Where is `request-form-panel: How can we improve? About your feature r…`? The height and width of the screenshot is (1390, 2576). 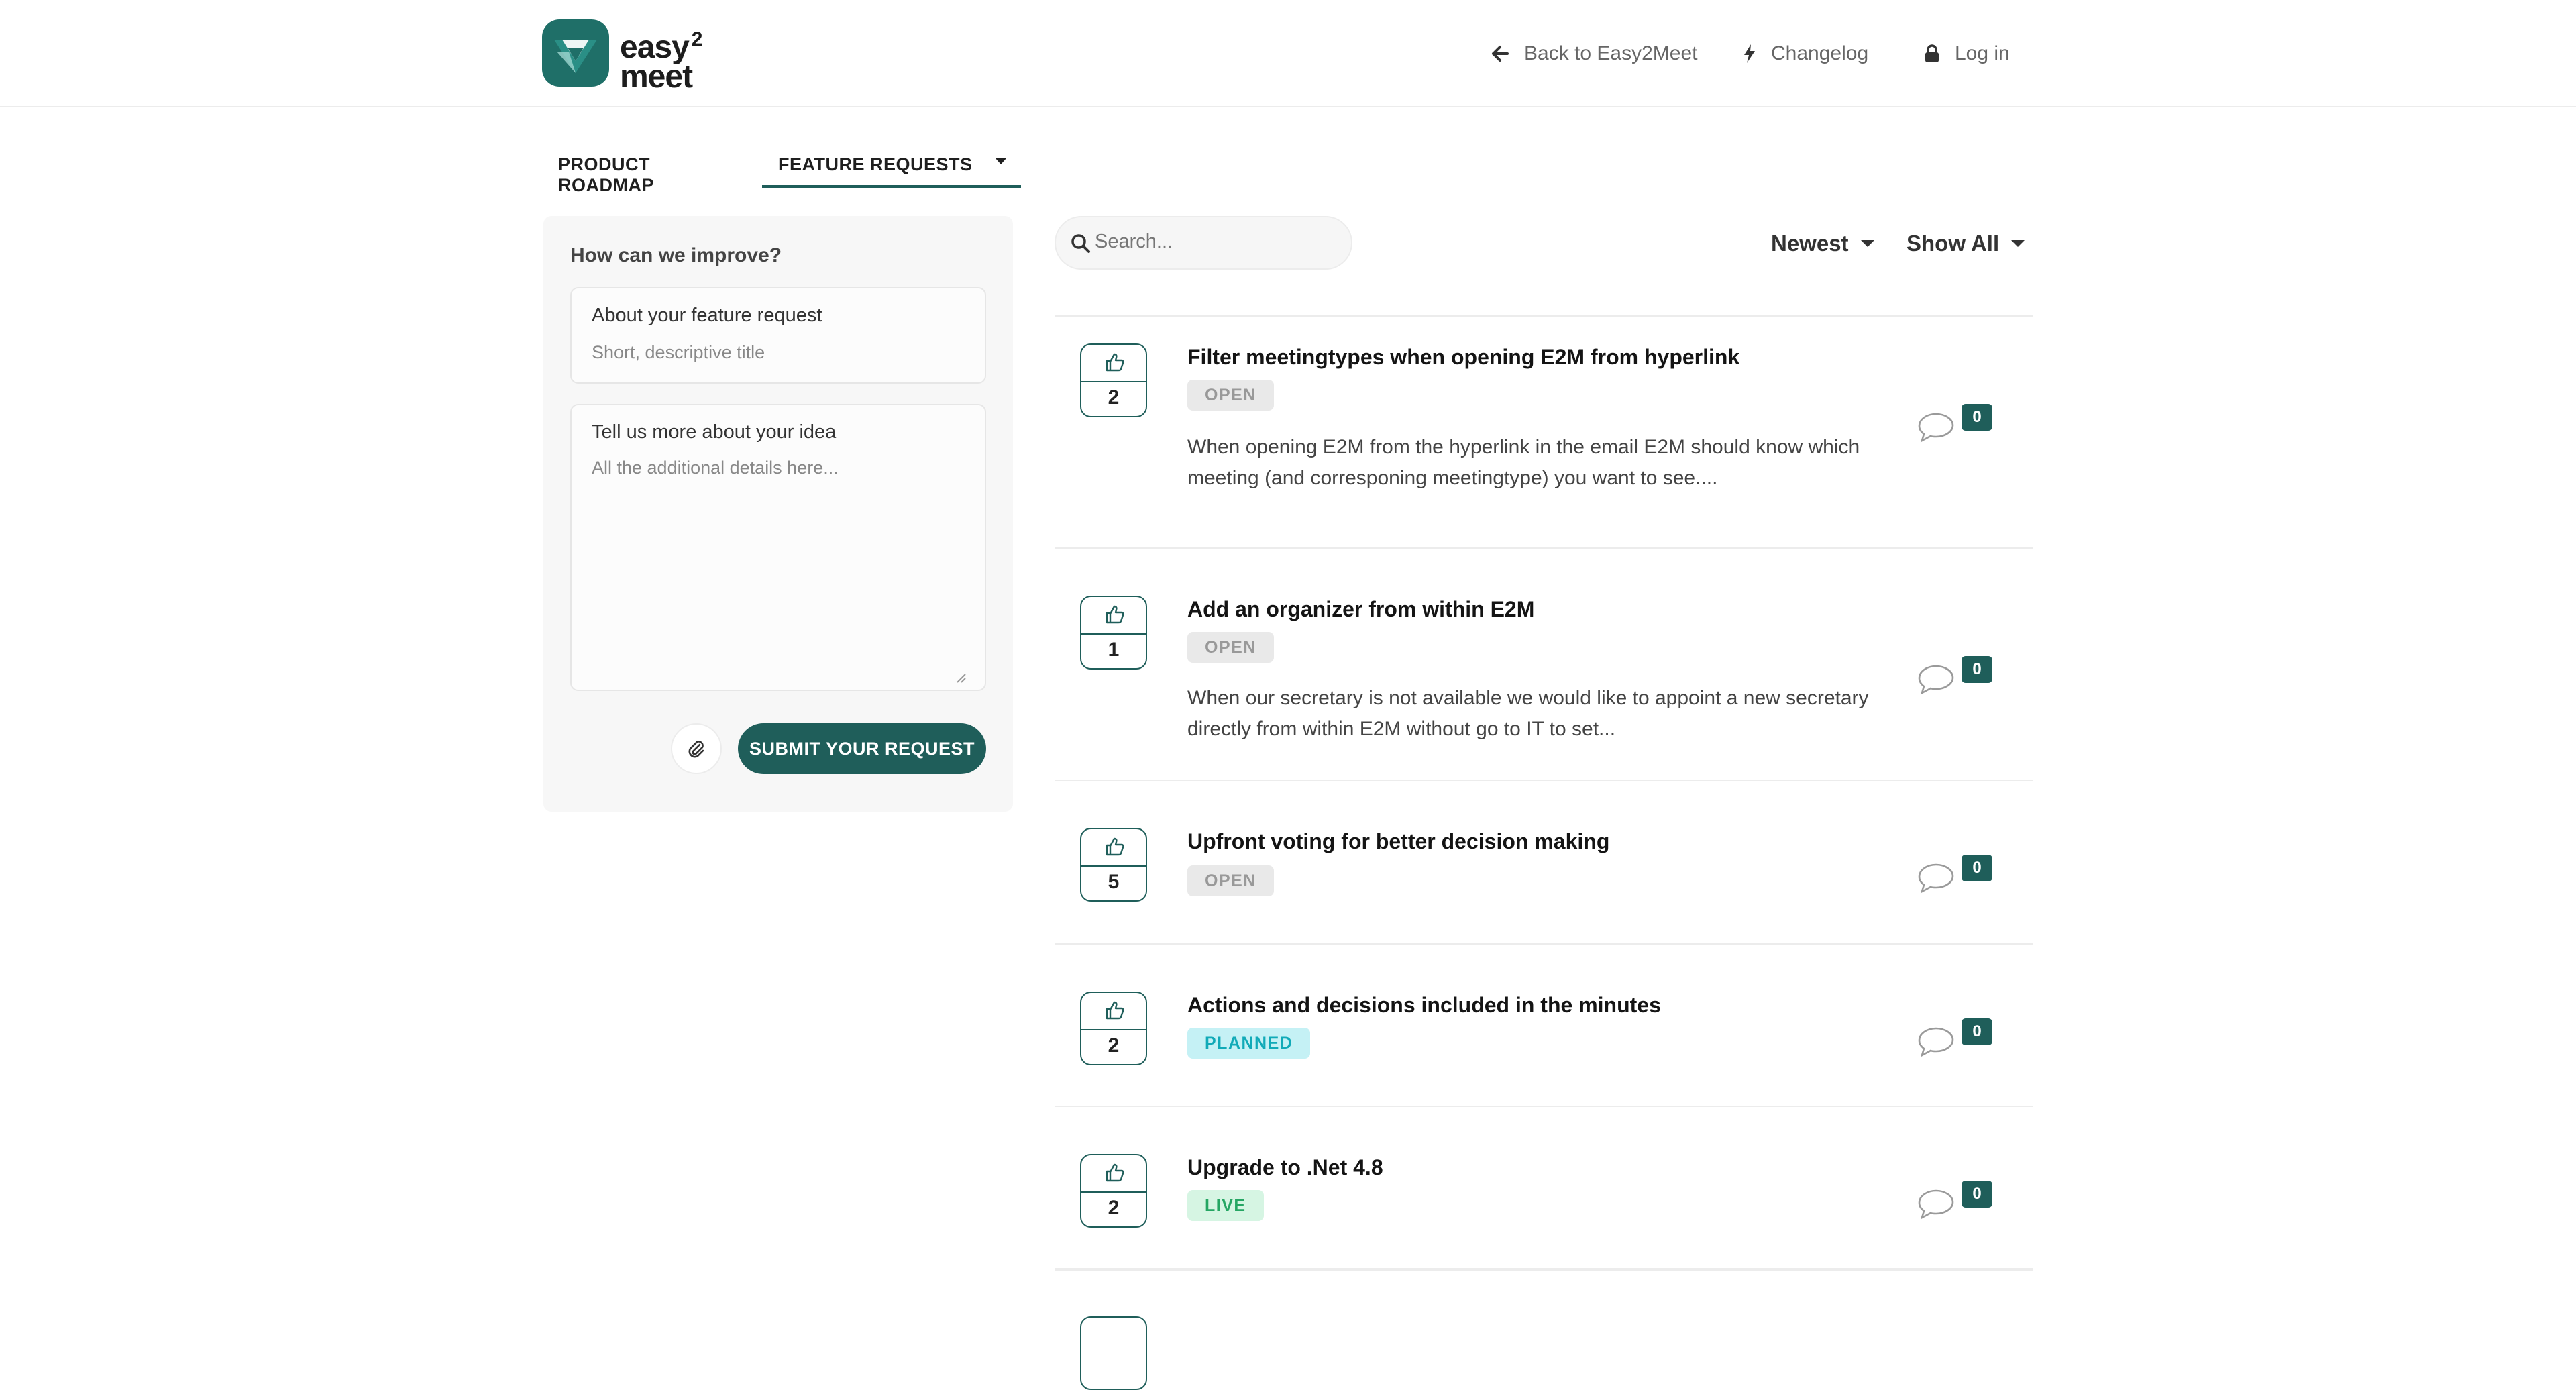
request-form-panel: How can we improve? About your feature r… is located at coordinates (778, 514).